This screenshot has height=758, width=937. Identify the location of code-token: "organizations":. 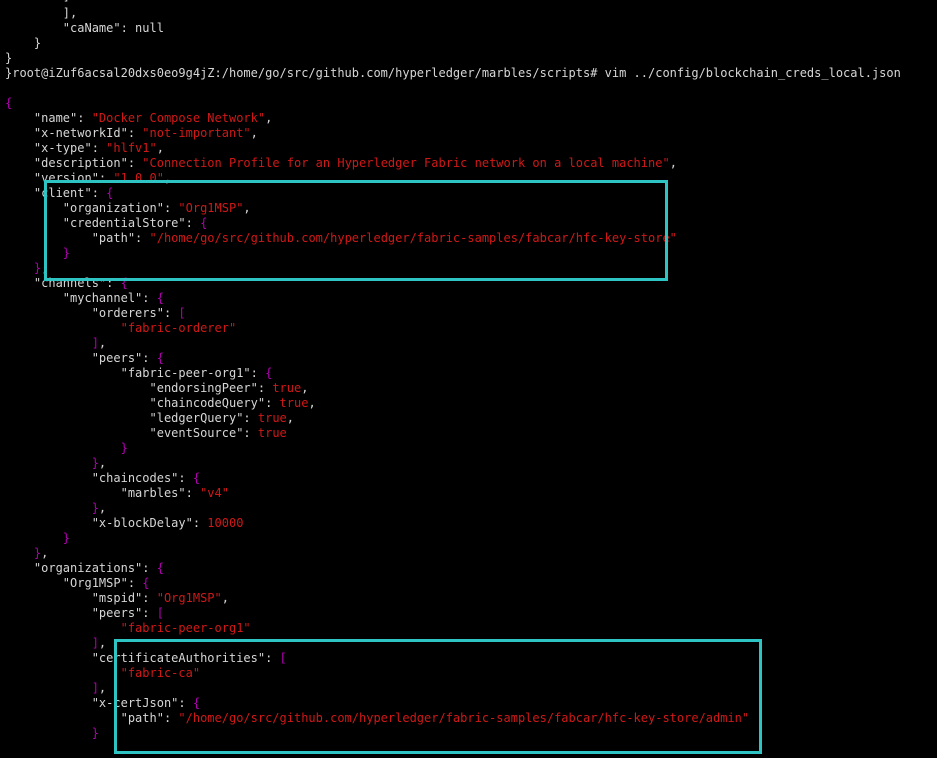
(81, 568).